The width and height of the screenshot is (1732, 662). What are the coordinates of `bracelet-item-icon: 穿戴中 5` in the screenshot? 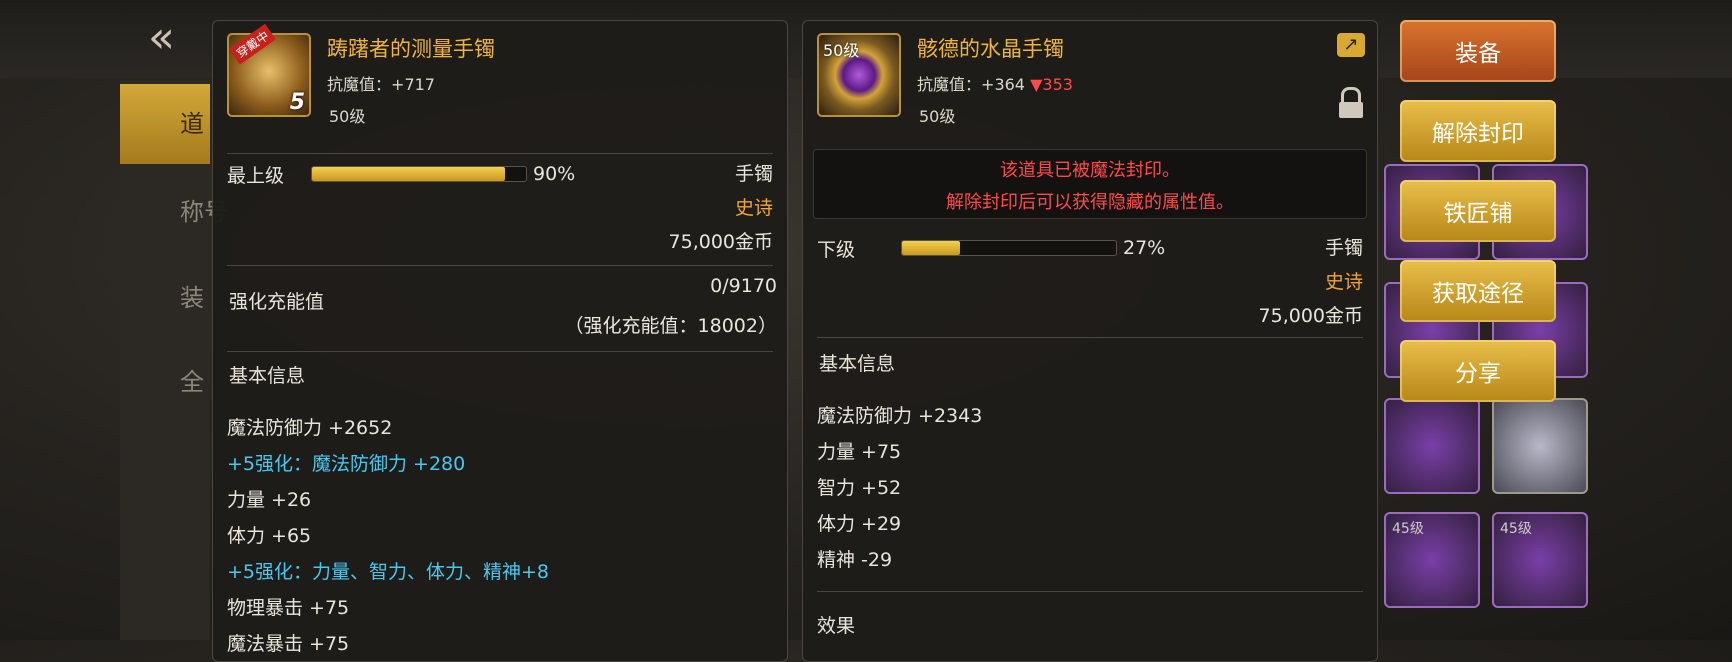 It's located at (269, 70).